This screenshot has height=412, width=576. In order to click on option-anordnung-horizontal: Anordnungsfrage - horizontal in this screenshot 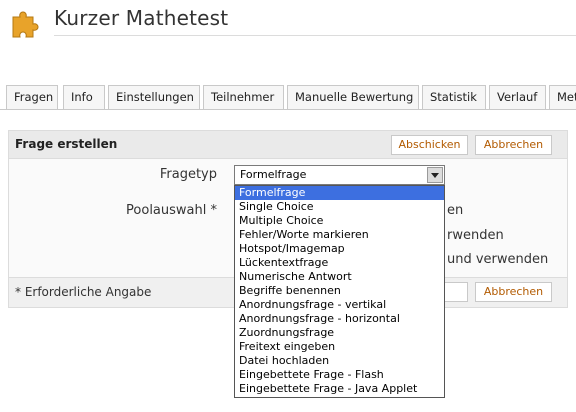, I will do `click(339, 319)`.